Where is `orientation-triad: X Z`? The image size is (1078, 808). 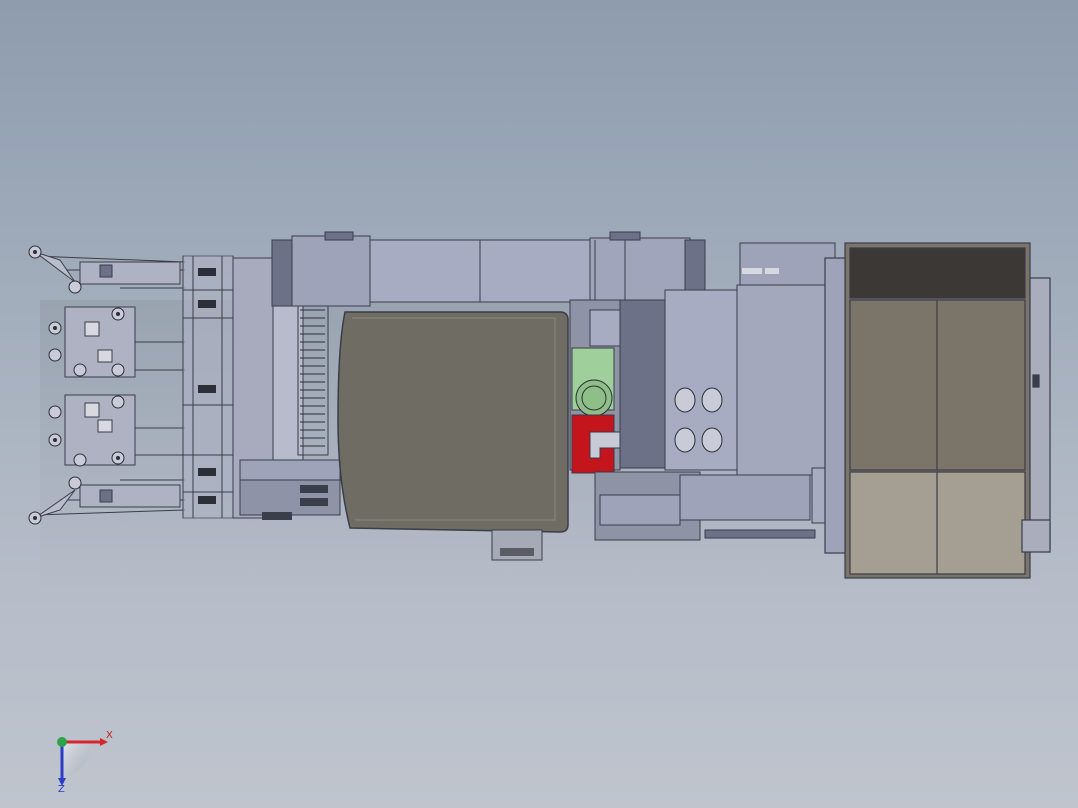 orientation-triad: X Z is located at coordinates (80, 763).